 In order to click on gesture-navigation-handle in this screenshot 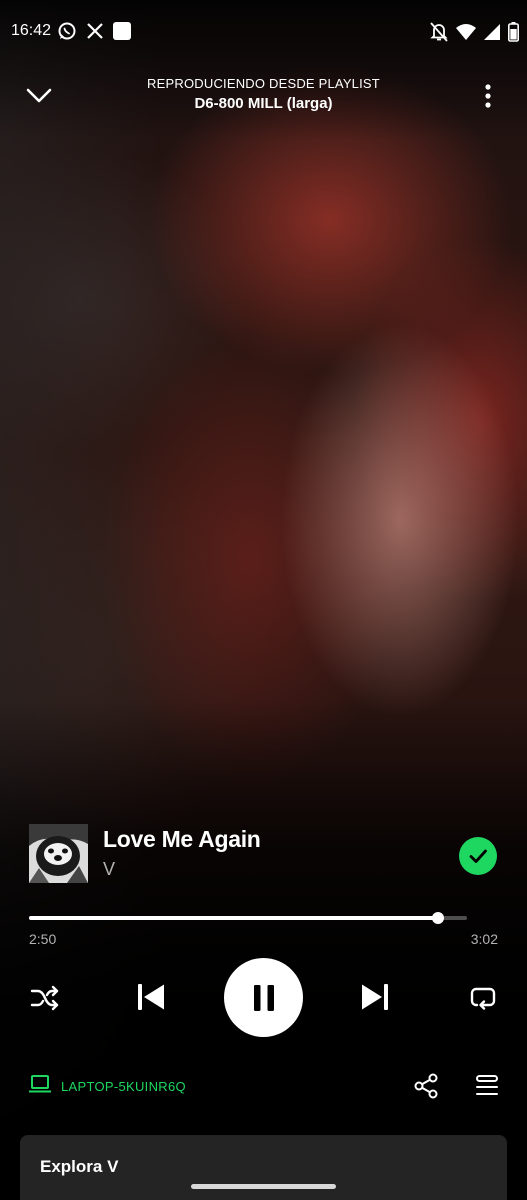, I will do `click(263, 1186)`.